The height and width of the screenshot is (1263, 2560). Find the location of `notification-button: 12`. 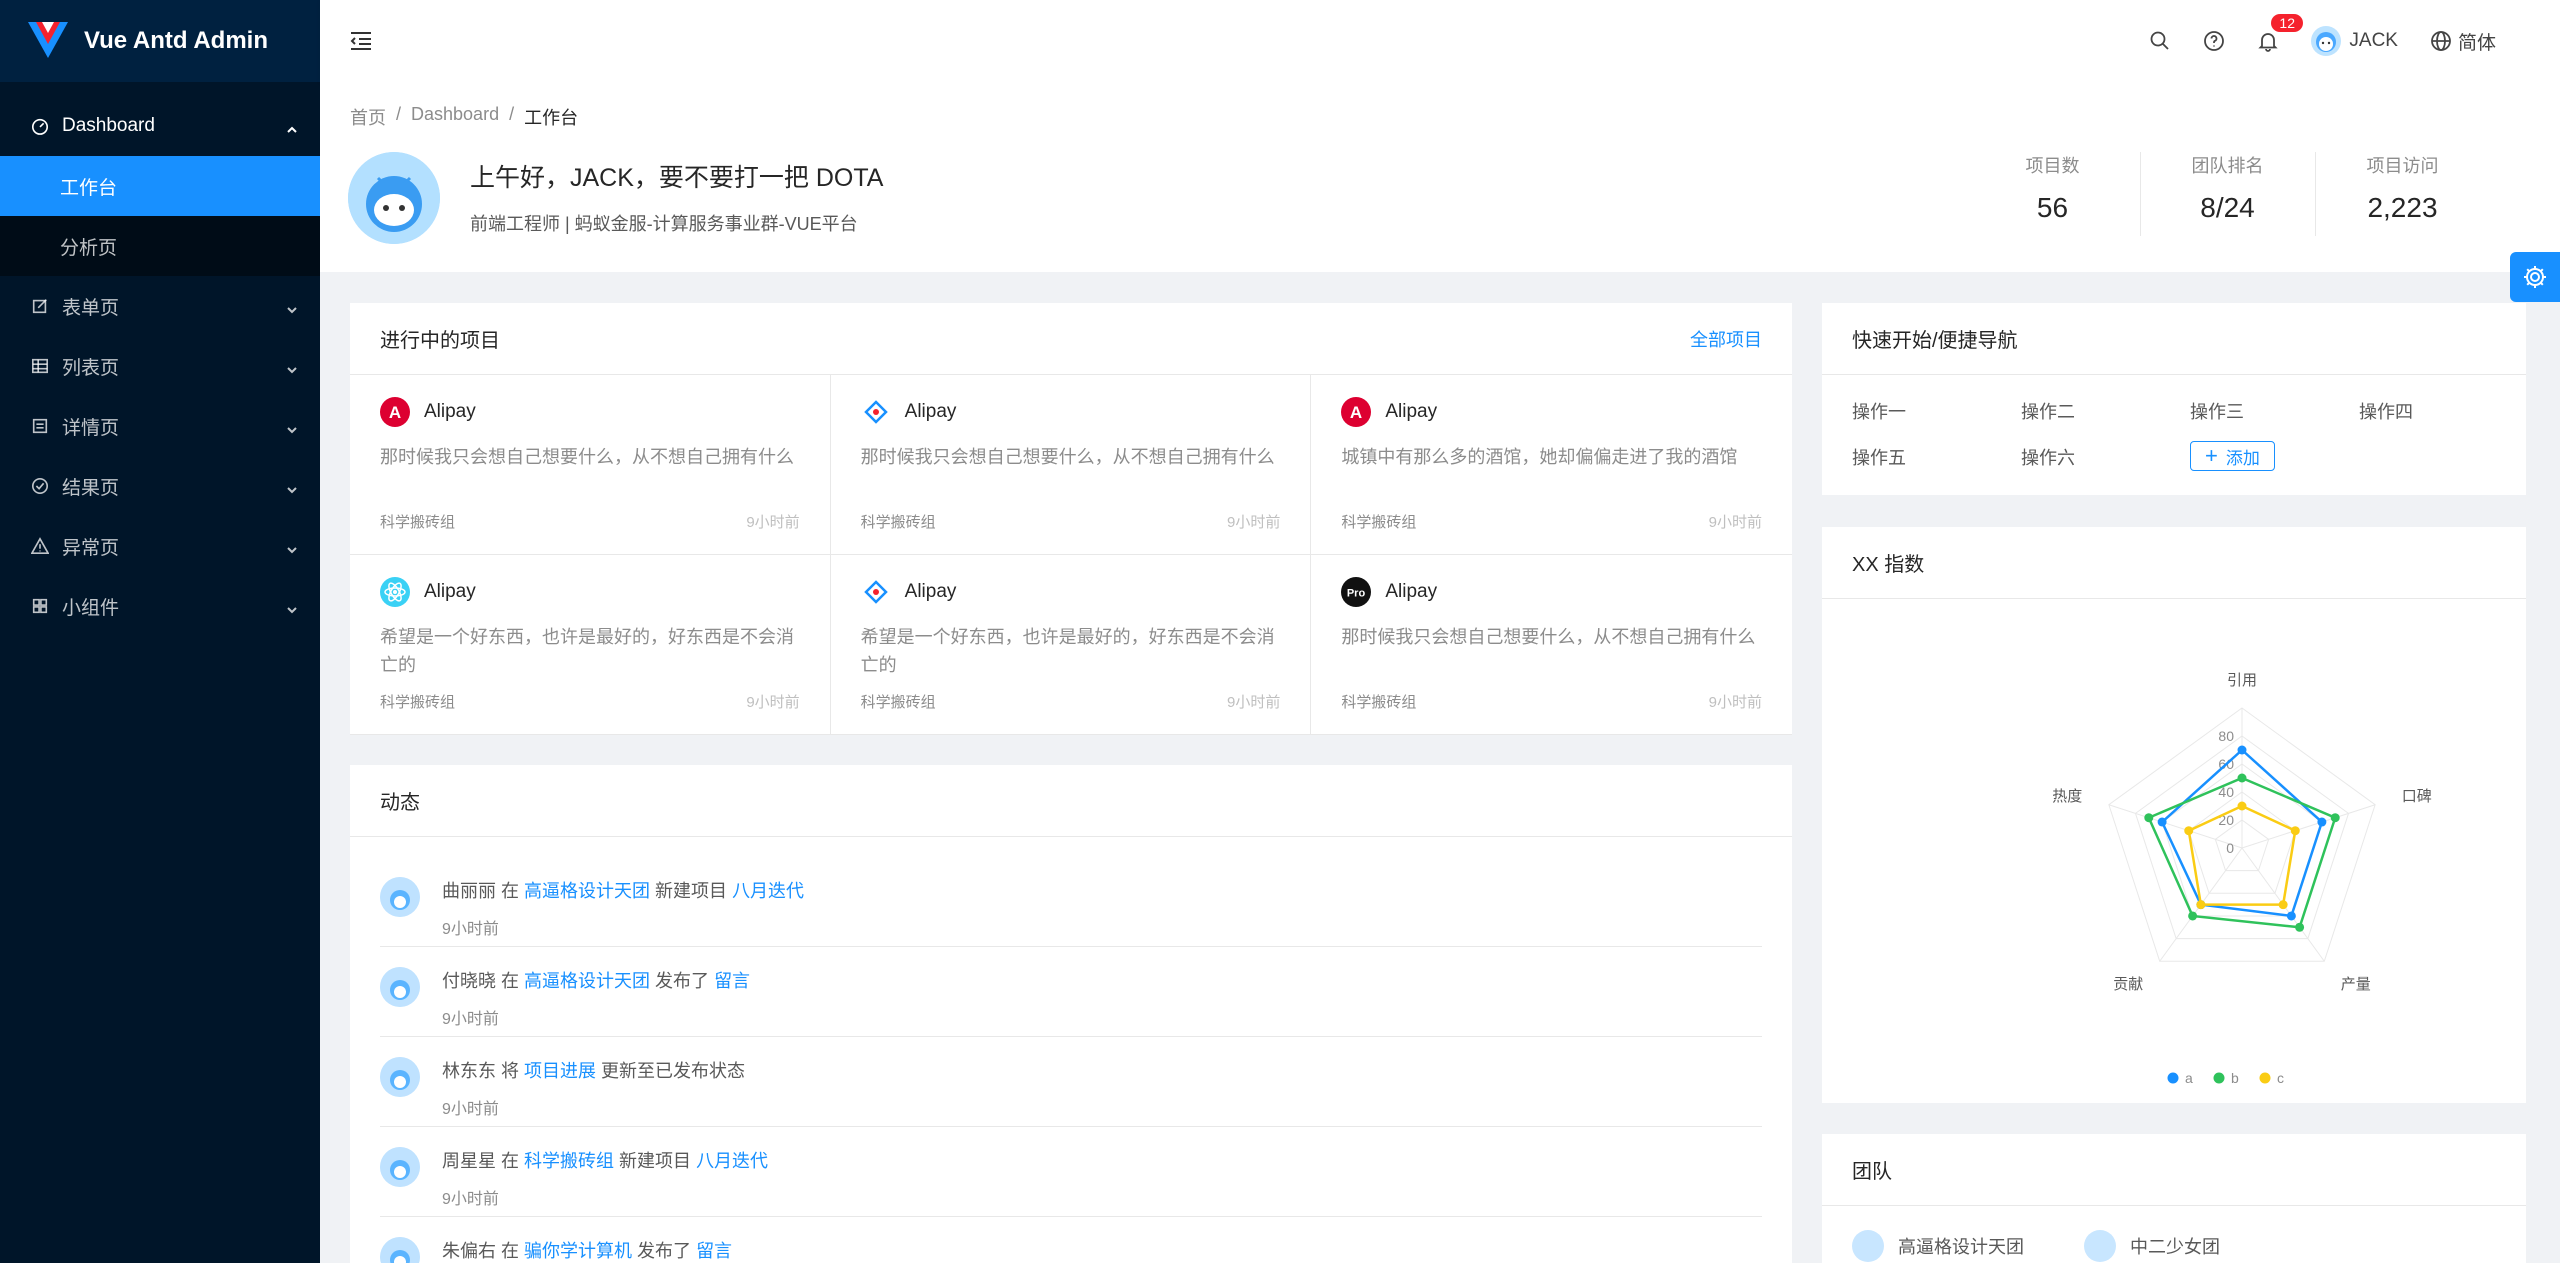

notification-button: 12 is located at coordinates (2272, 41).